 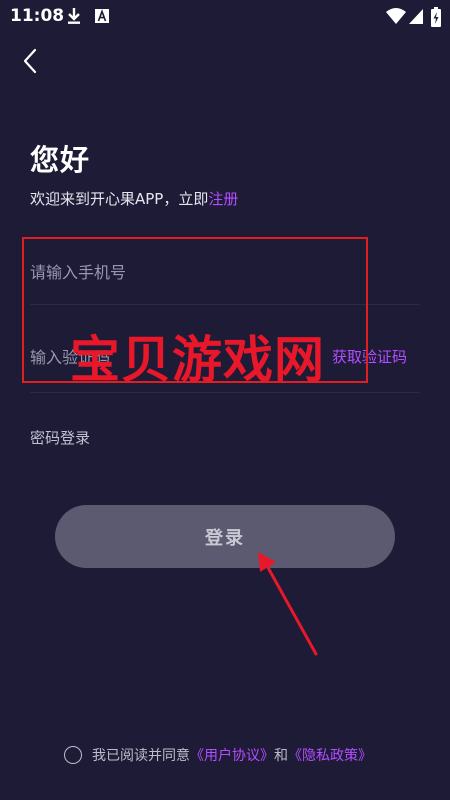 I want to click on agreement-row: 我已阅读并同意 《用户协议》 和 《隐私政策》, so click(x=218, y=755).